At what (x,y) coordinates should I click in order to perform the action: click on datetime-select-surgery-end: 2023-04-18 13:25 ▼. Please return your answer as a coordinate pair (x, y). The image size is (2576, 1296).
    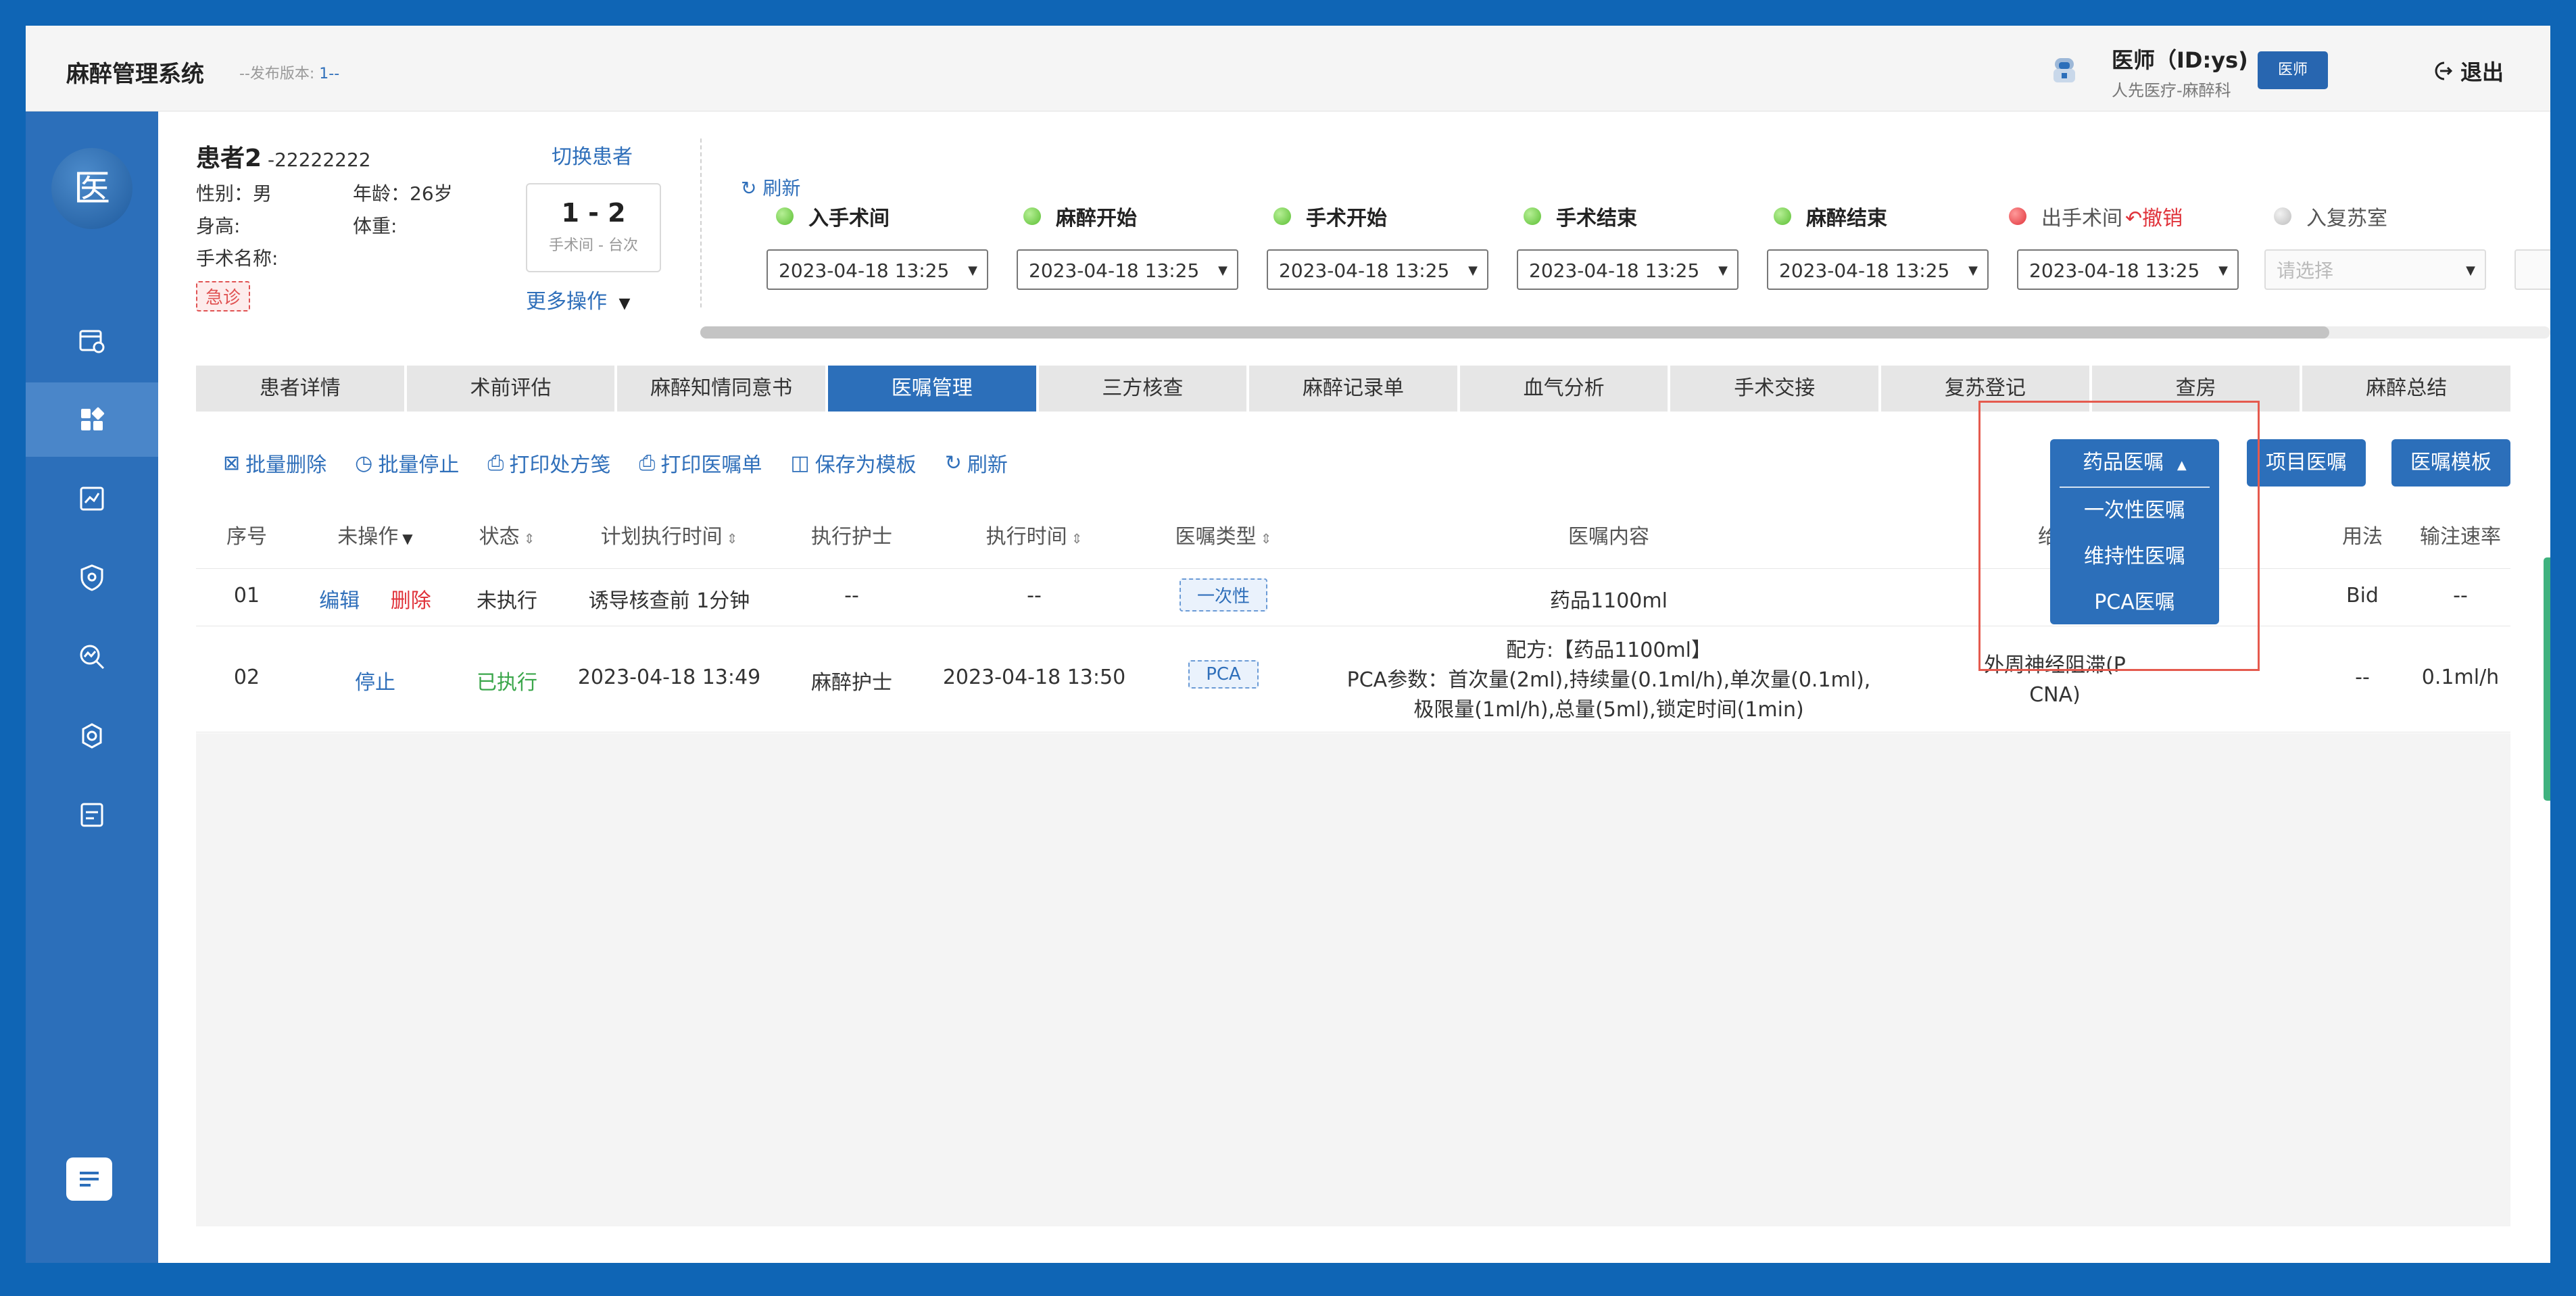
    Looking at the image, I should click on (1628, 269).